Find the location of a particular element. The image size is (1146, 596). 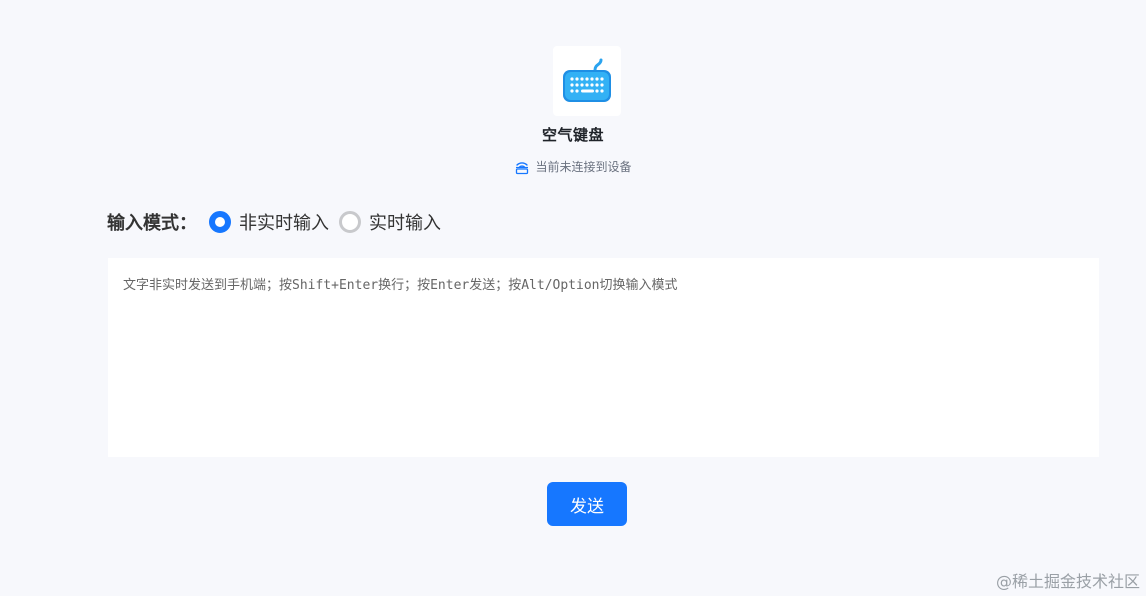

send-button: 发送 is located at coordinates (587, 504).